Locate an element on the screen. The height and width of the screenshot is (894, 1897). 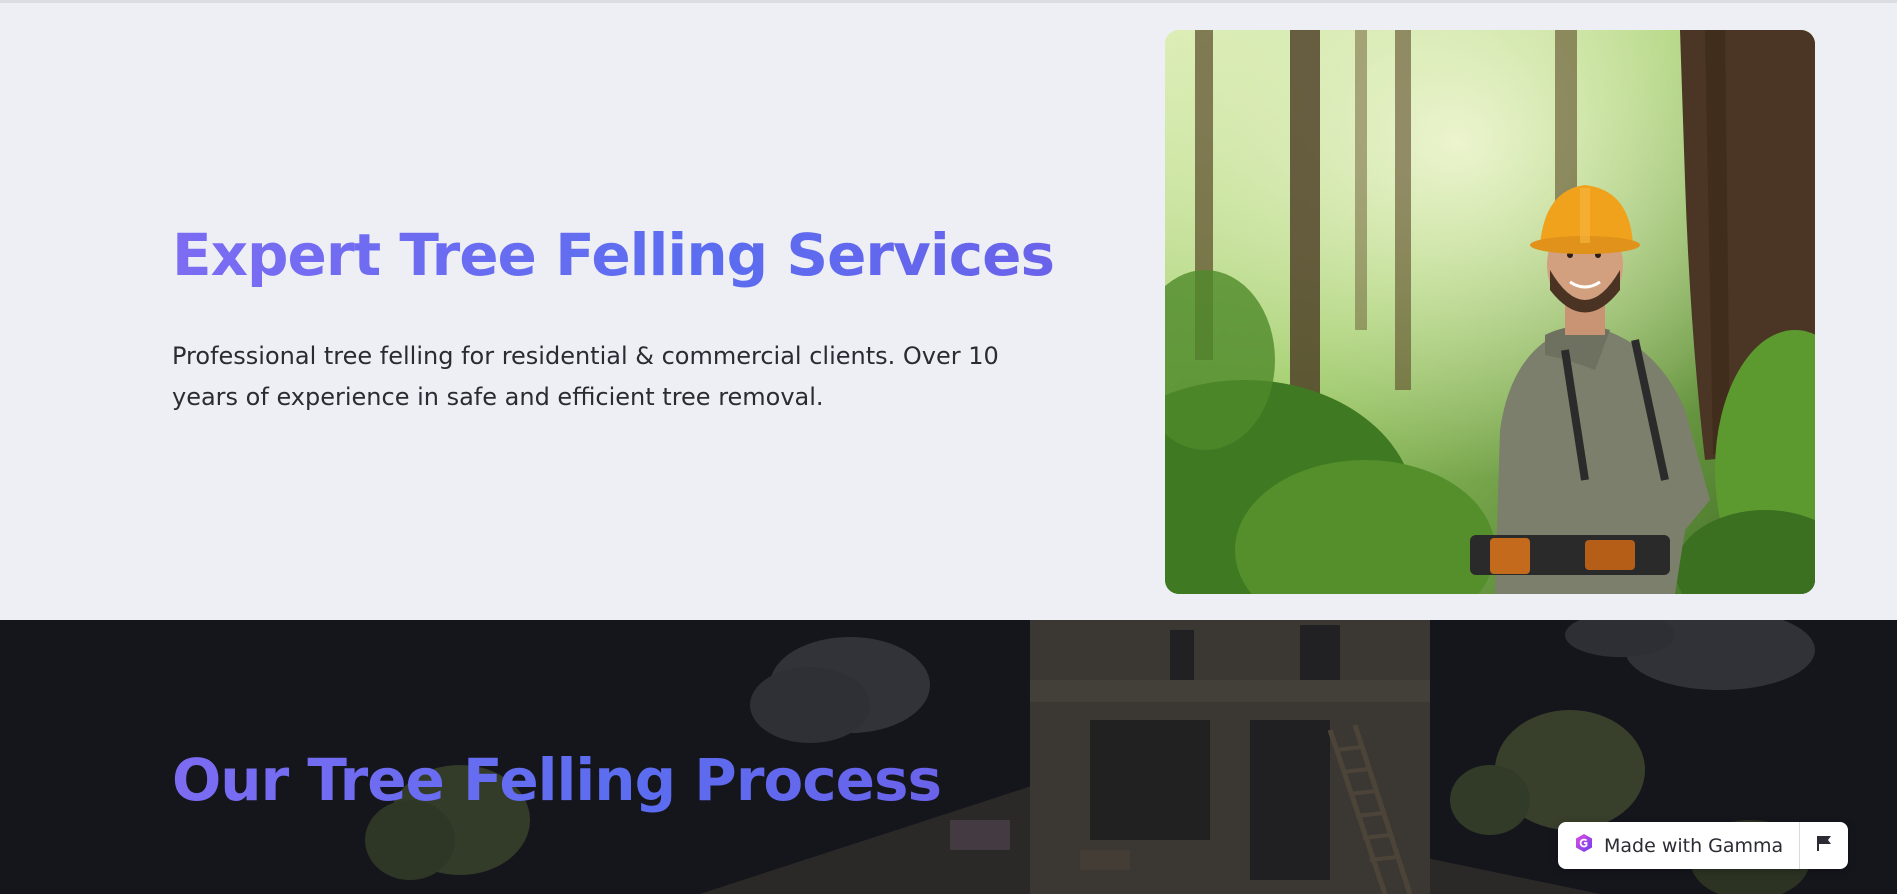
made-with-gamma-badge: Made with Gamma is located at coordinates (1703, 845).